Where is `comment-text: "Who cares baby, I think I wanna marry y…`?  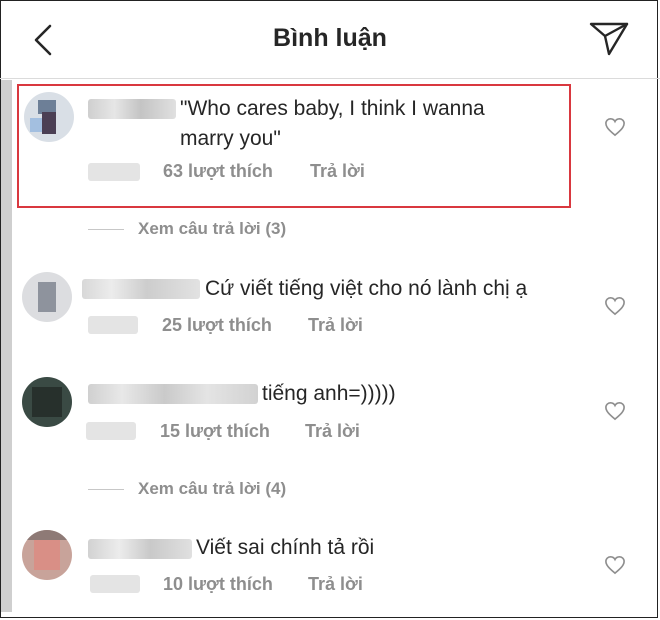
comment-text: "Who cares baby, I think I wanna marry y… is located at coordinates (332, 123).